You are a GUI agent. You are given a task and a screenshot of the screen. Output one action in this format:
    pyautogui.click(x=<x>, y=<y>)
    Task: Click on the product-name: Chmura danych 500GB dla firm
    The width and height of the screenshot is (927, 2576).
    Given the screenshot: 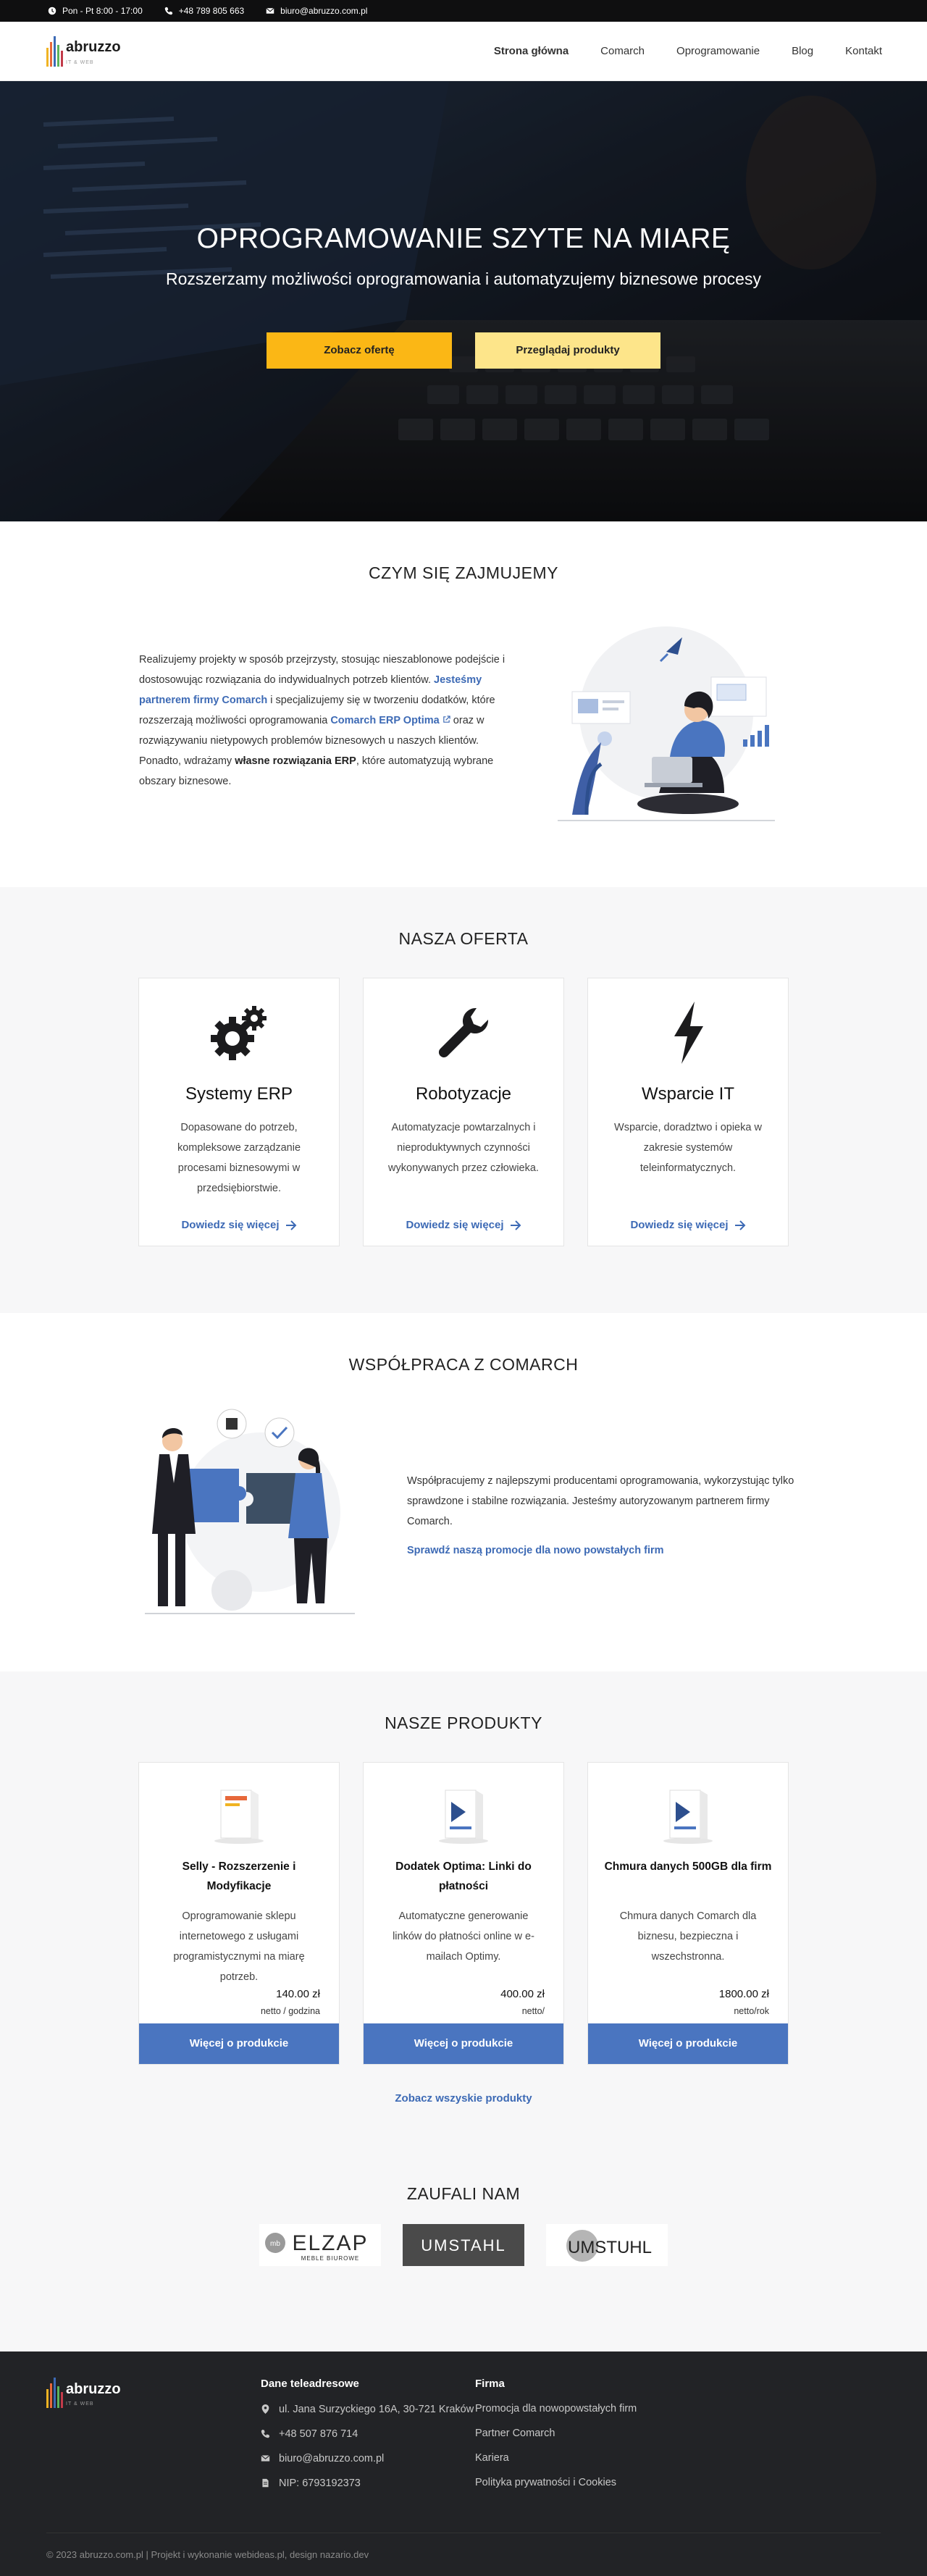 What is the action you would take?
    pyautogui.click(x=688, y=1866)
    